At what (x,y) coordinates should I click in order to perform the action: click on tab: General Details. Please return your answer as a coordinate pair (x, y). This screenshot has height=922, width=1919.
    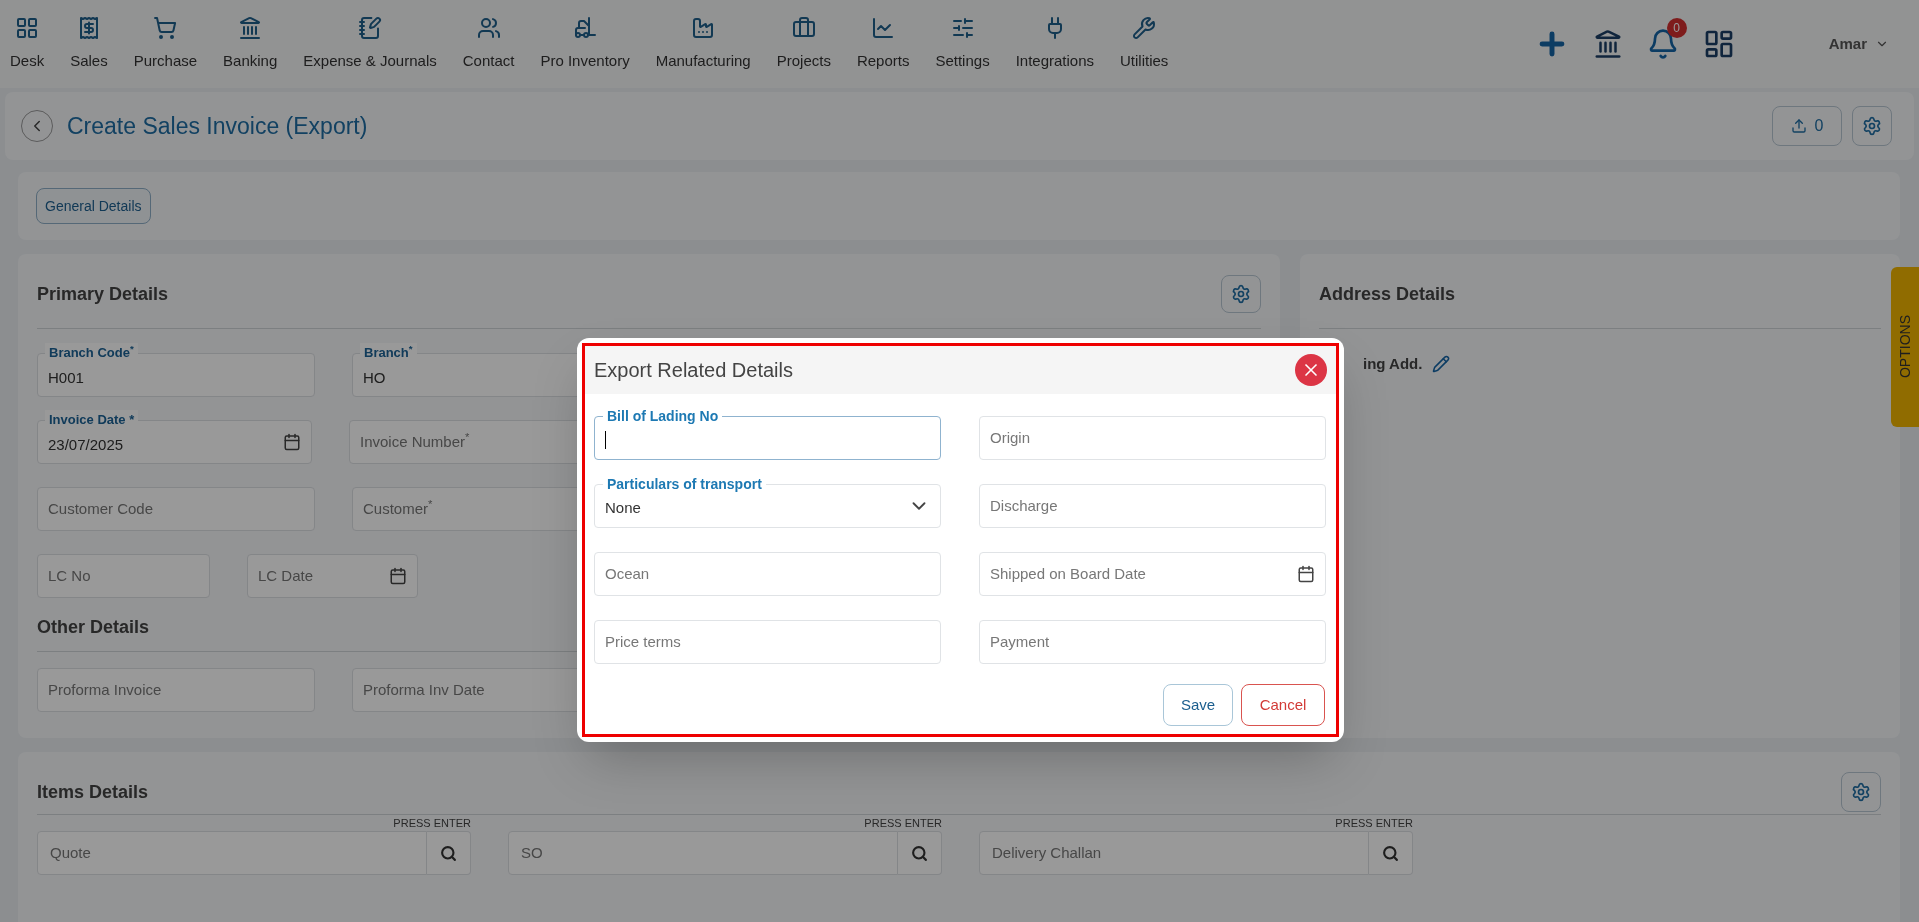
    Looking at the image, I should click on (93, 206).